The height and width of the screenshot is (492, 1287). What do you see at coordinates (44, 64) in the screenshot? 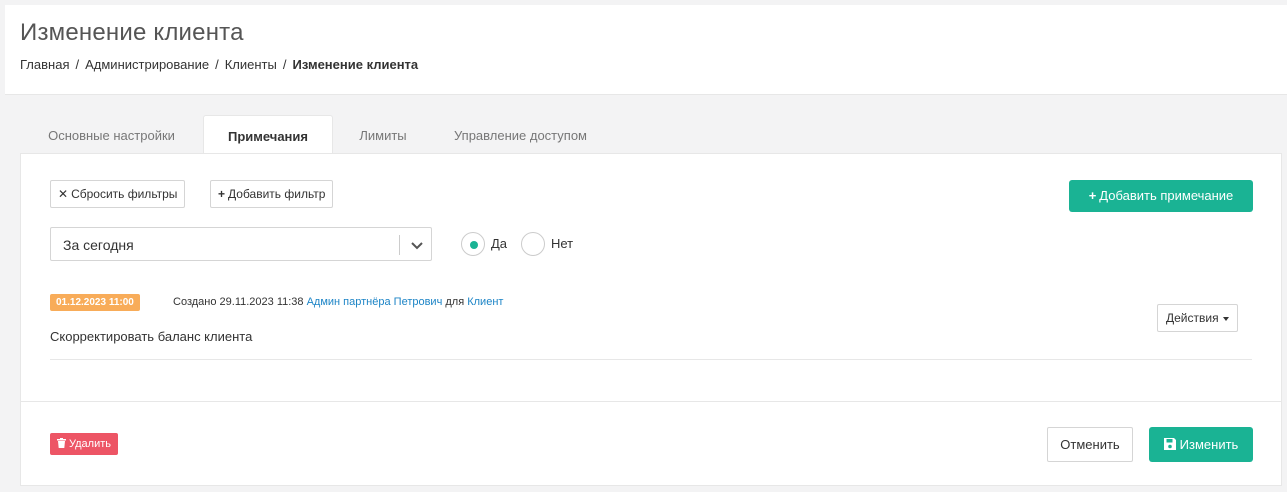
I see `breadcrumb-home: Главная` at bounding box center [44, 64].